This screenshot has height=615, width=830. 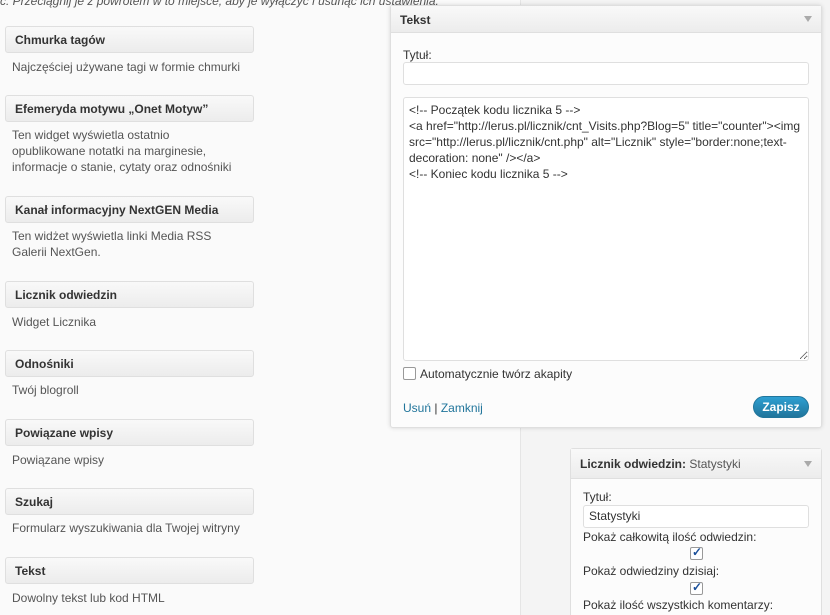 I want to click on widget-efemeryda: Efemeryda motywu „Onet Motyw”, so click(x=129, y=108).